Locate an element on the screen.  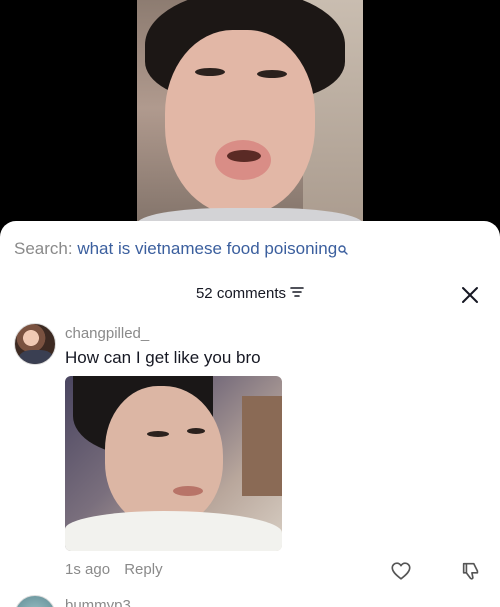
comments-header: 52 comments is located at coordinates (250, 295).